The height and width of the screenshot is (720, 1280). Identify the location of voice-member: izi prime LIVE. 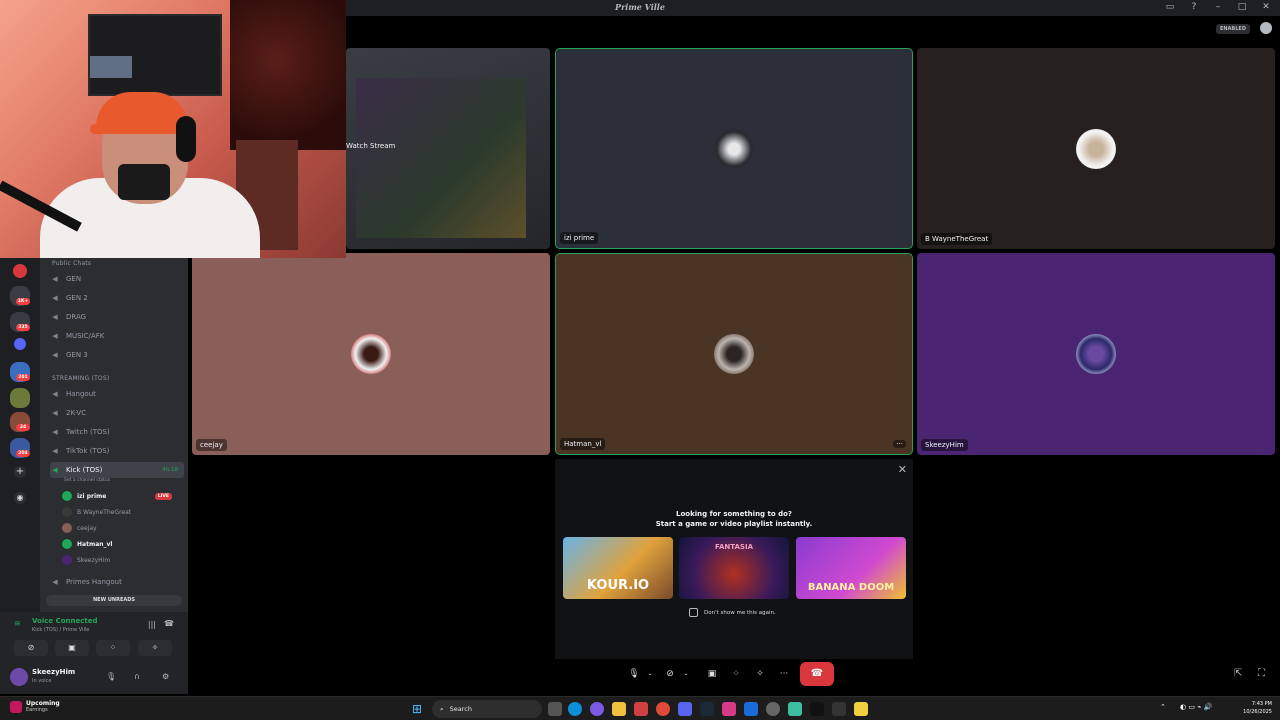
(122, 496).